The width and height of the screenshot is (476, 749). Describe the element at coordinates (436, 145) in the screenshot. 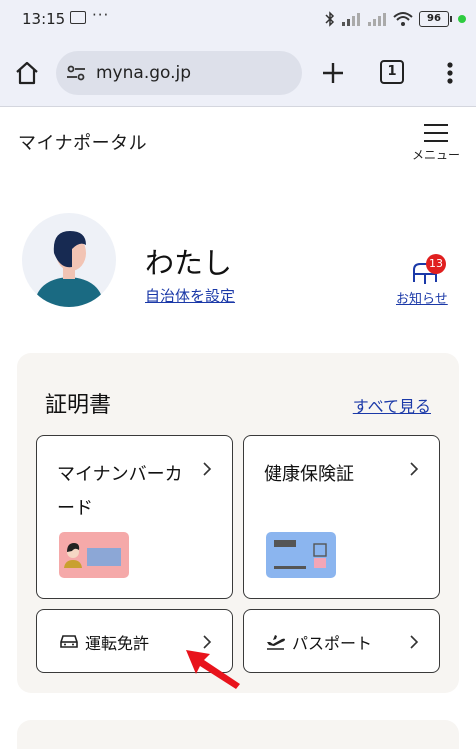

I see `menu-button: メニュー` at that location.